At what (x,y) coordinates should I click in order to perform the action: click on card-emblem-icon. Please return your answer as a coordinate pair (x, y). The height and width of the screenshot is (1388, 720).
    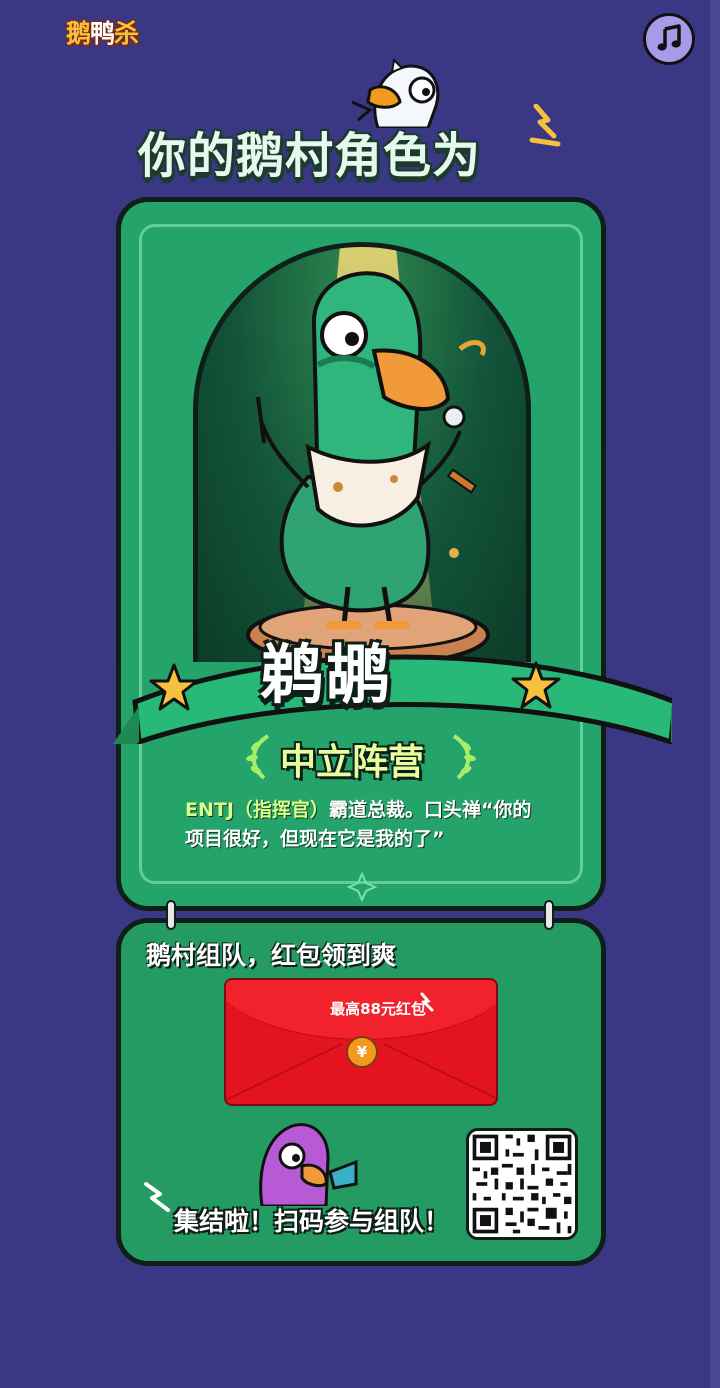
    Looking at the image, I should click on (362, 887).